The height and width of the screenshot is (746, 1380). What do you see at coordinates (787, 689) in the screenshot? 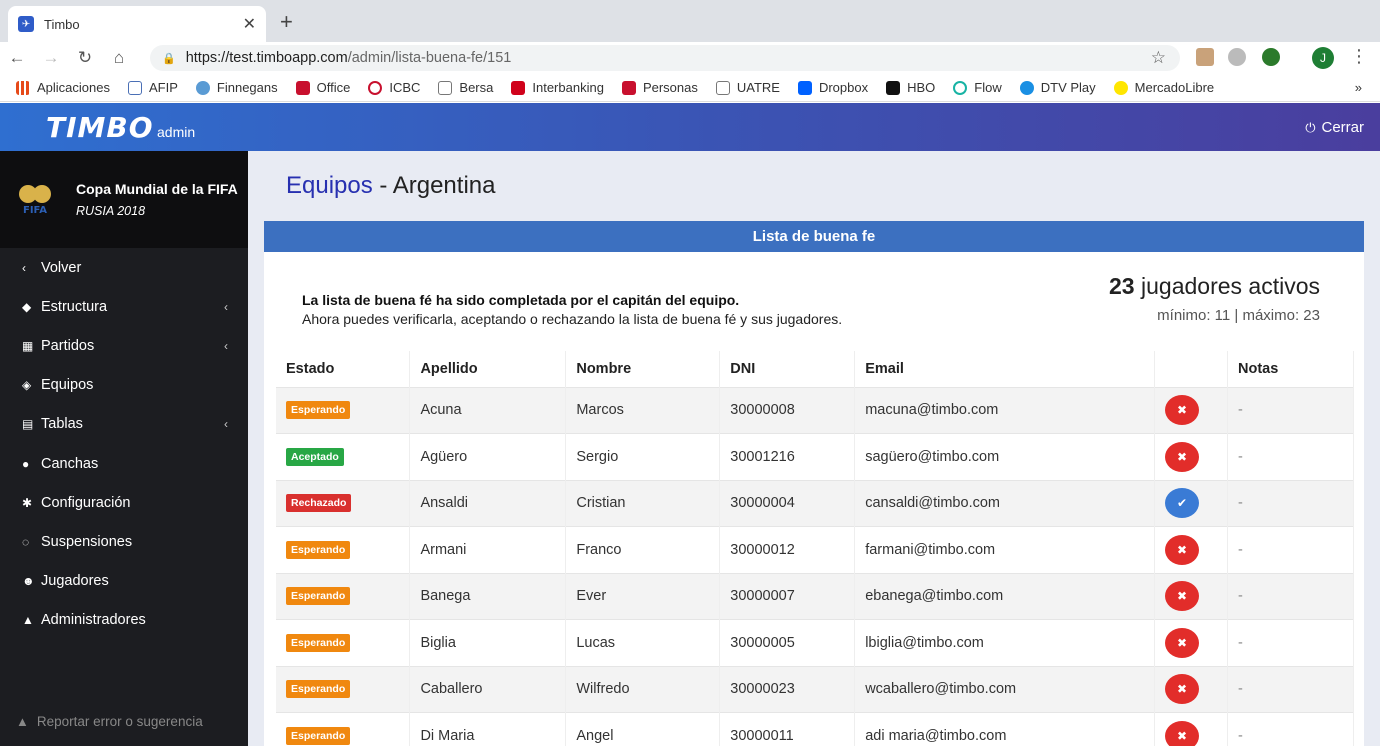
I see `cell-dni: 30000023` at bounding box center [787, 689].